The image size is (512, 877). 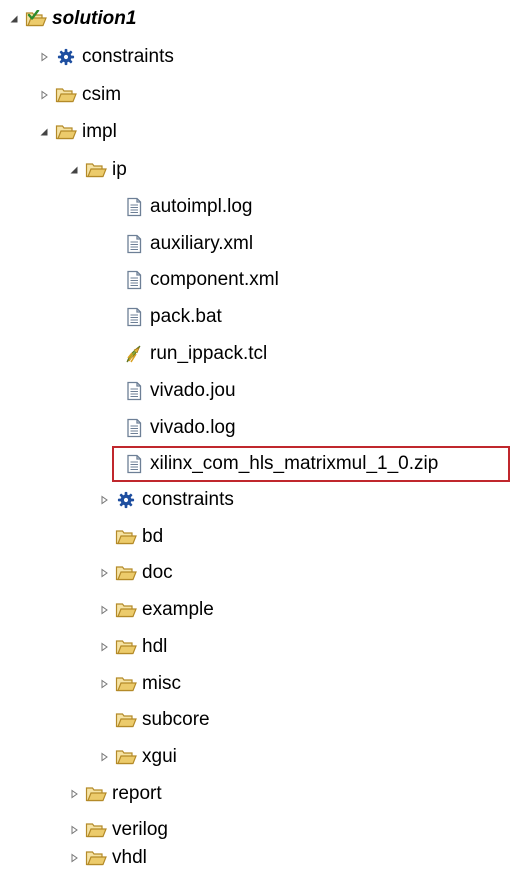 I want to click on tree-node-label: vivado.log, so click(x=193, y=427).